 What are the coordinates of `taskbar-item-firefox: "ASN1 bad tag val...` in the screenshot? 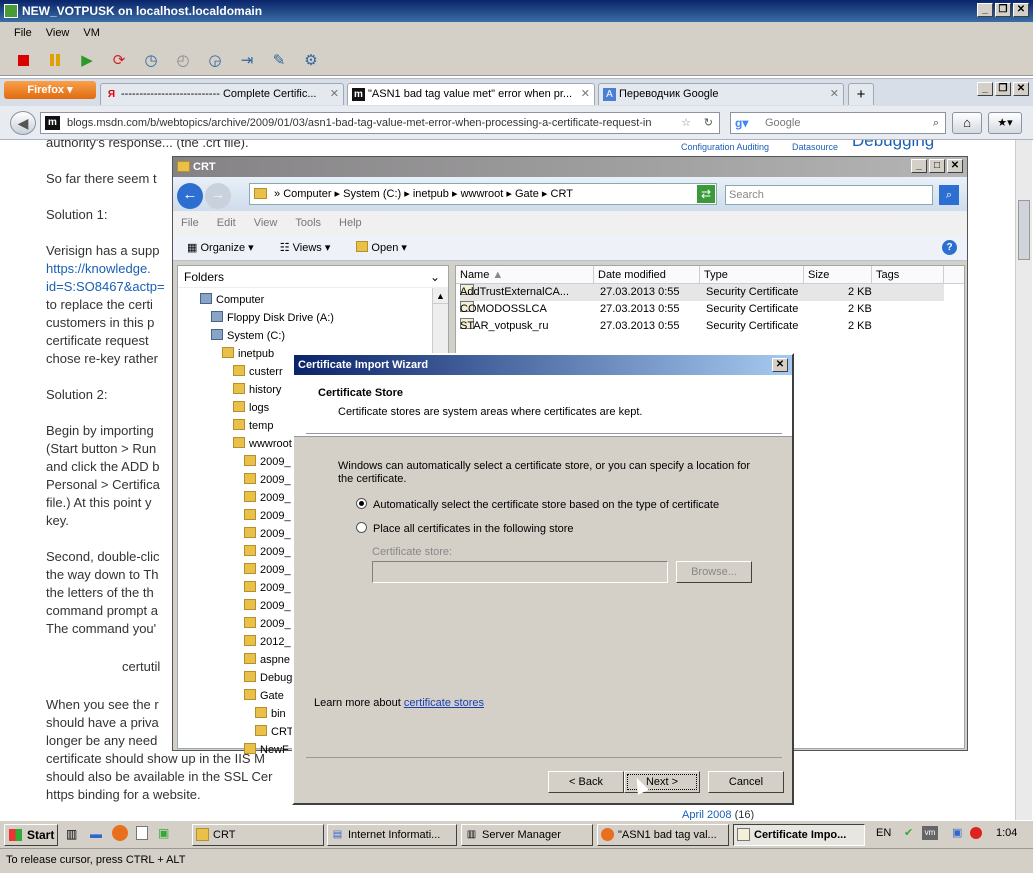 It's located at (663, 835).